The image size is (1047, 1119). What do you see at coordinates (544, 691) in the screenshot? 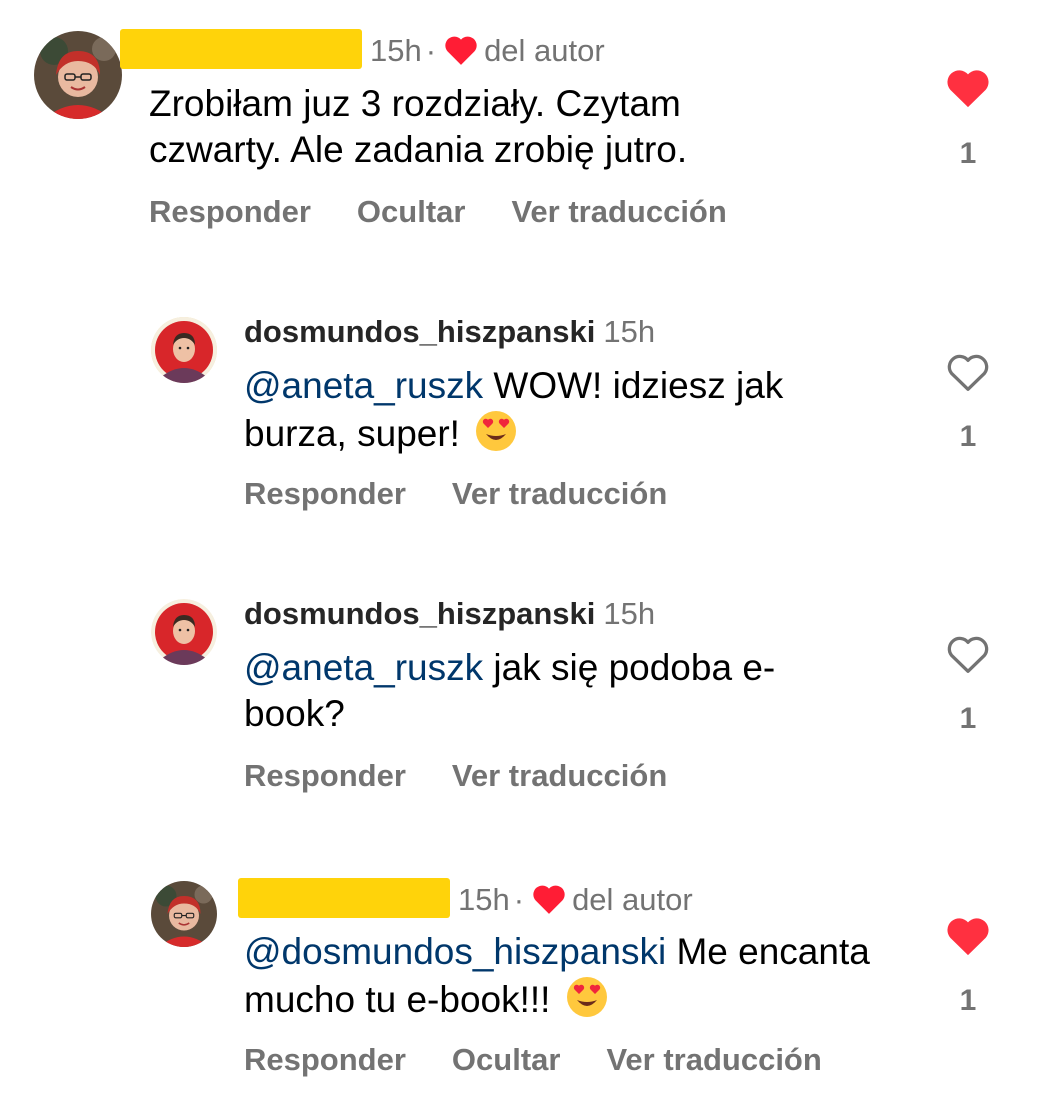
I see `comment-text: @aneta_ruszk jak się podoba e-book?` at bounding box center [544, 691].